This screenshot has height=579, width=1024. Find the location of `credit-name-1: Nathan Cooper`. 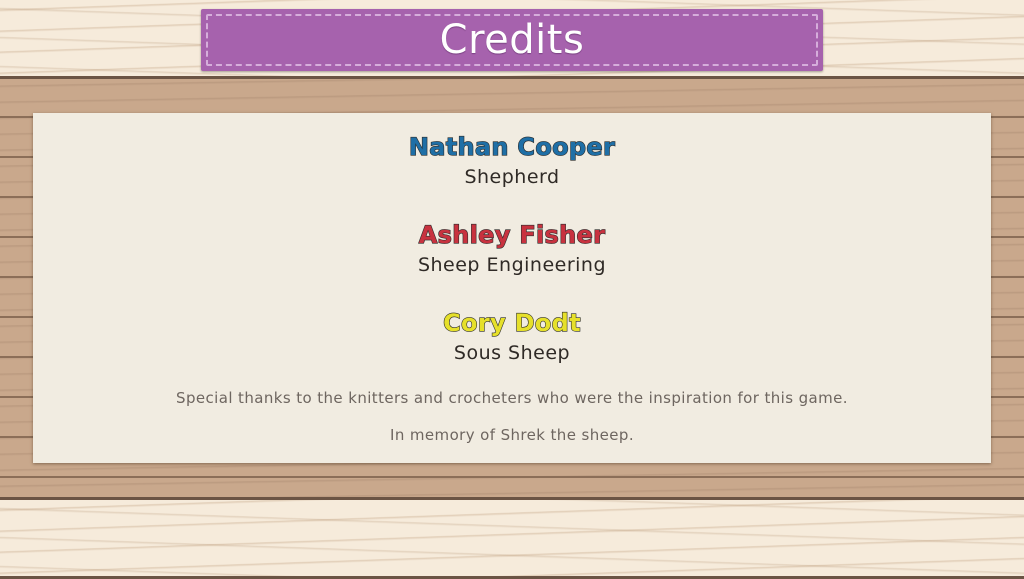

credit-name-1: Nathan Cooper is located at coordinates (512, 146).